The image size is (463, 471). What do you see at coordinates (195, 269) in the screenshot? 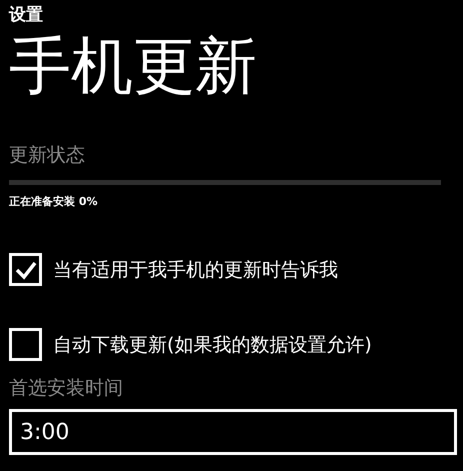
I see `checkbox-label: 当有适用于我手机的更新时告诉我` at bounding box center [195, 269].